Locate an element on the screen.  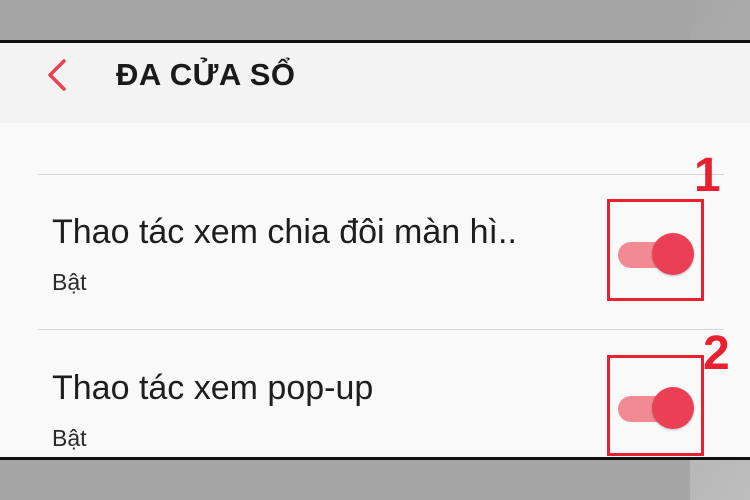
chevron-left-icon is located at coordinates (58, 75).